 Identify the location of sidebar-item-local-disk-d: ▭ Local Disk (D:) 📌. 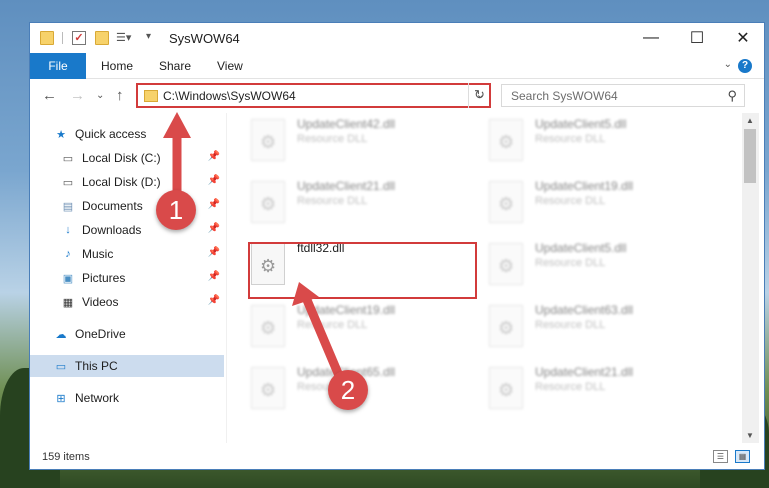
(142, 182).